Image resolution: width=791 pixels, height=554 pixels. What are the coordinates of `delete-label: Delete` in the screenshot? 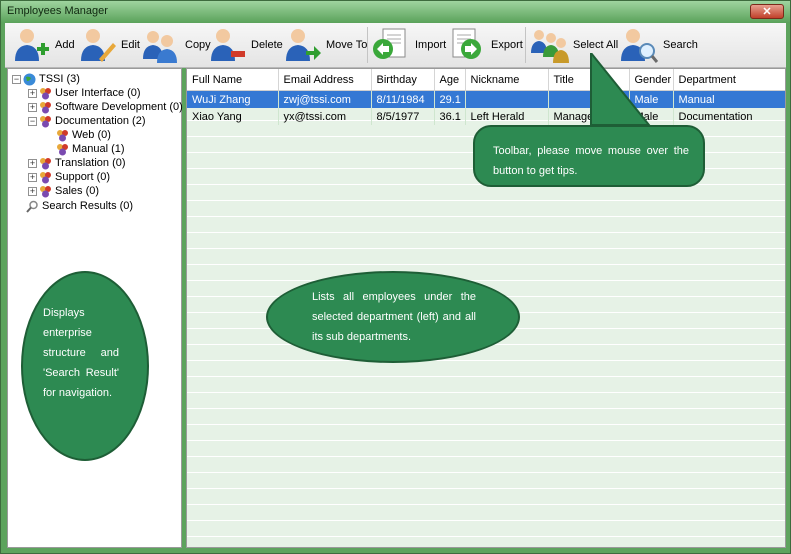 It's located at (267, 45).